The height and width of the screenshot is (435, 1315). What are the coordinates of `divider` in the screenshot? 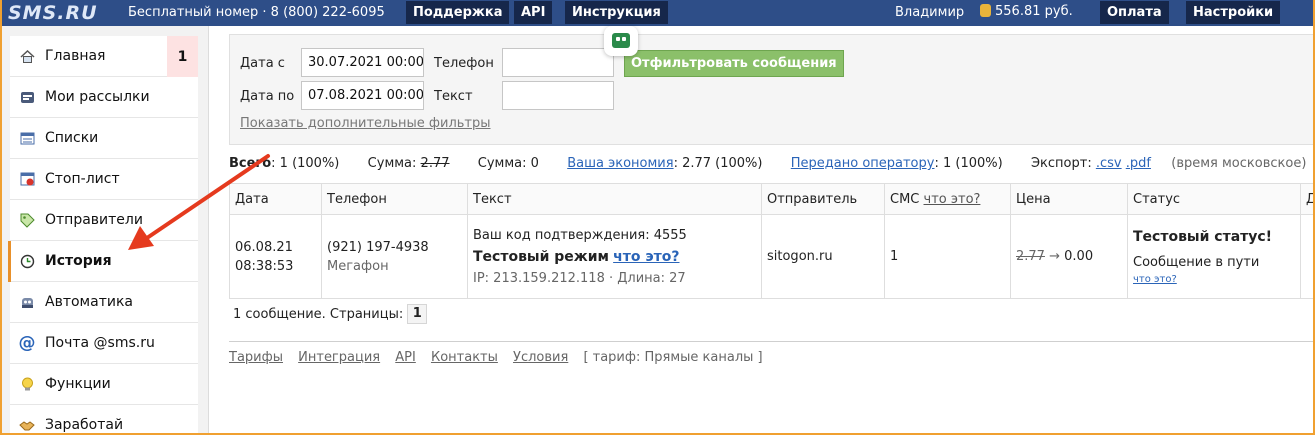 It's located at (772, 341).